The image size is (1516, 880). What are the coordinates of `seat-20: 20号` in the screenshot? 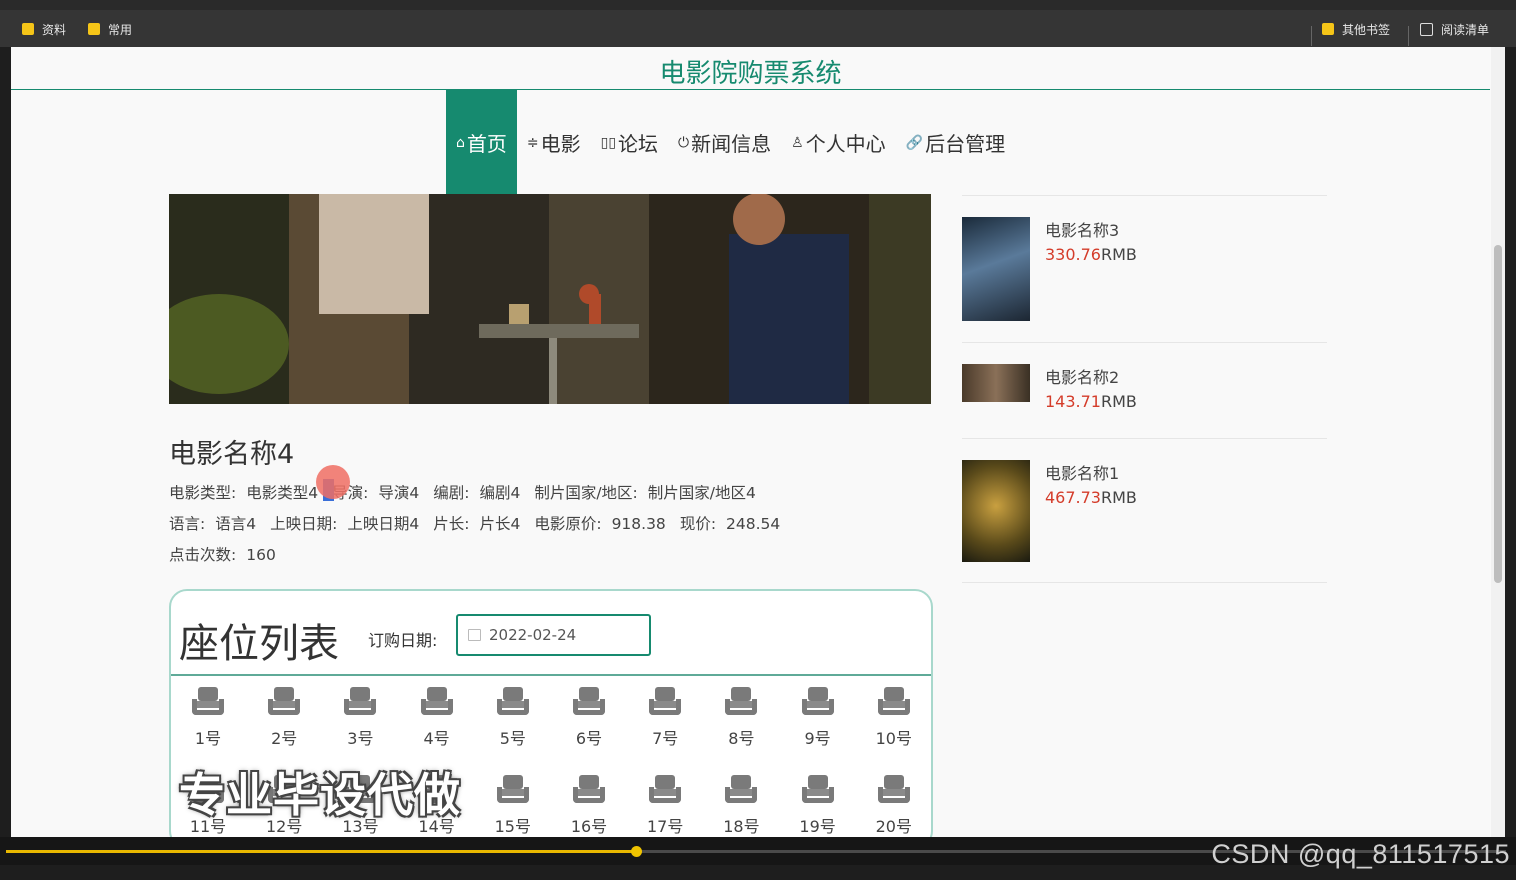 It's located at (894, 806).